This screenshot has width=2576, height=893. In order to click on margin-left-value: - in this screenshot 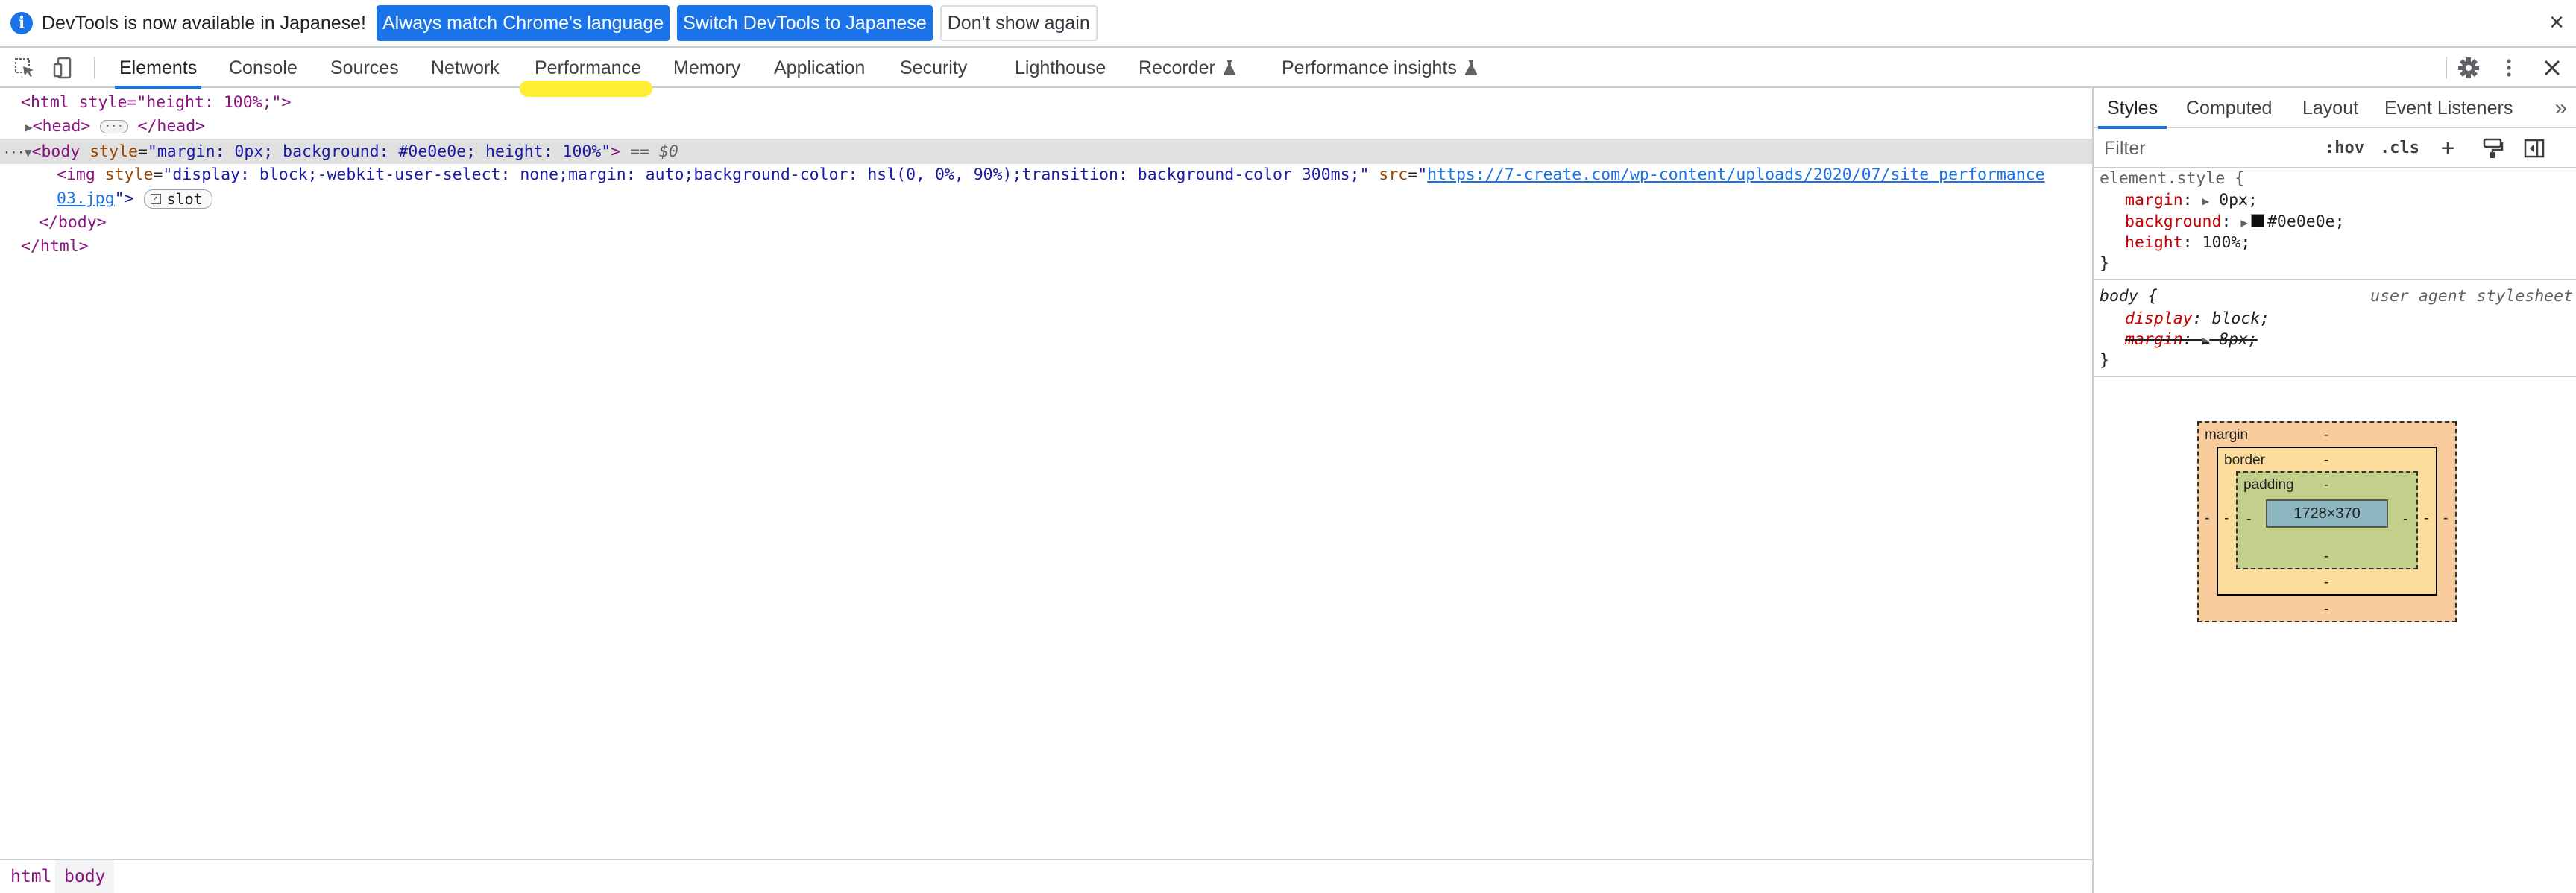, I will do `click(2207, 519)`.